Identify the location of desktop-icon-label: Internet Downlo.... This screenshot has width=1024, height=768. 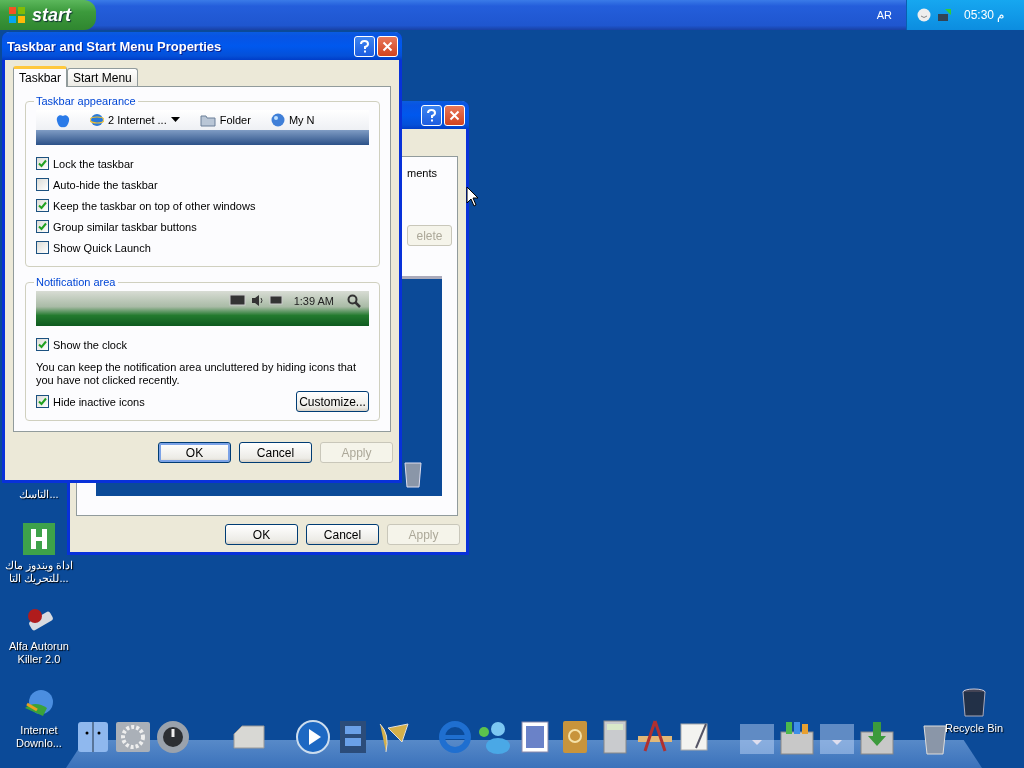
(39, 737).